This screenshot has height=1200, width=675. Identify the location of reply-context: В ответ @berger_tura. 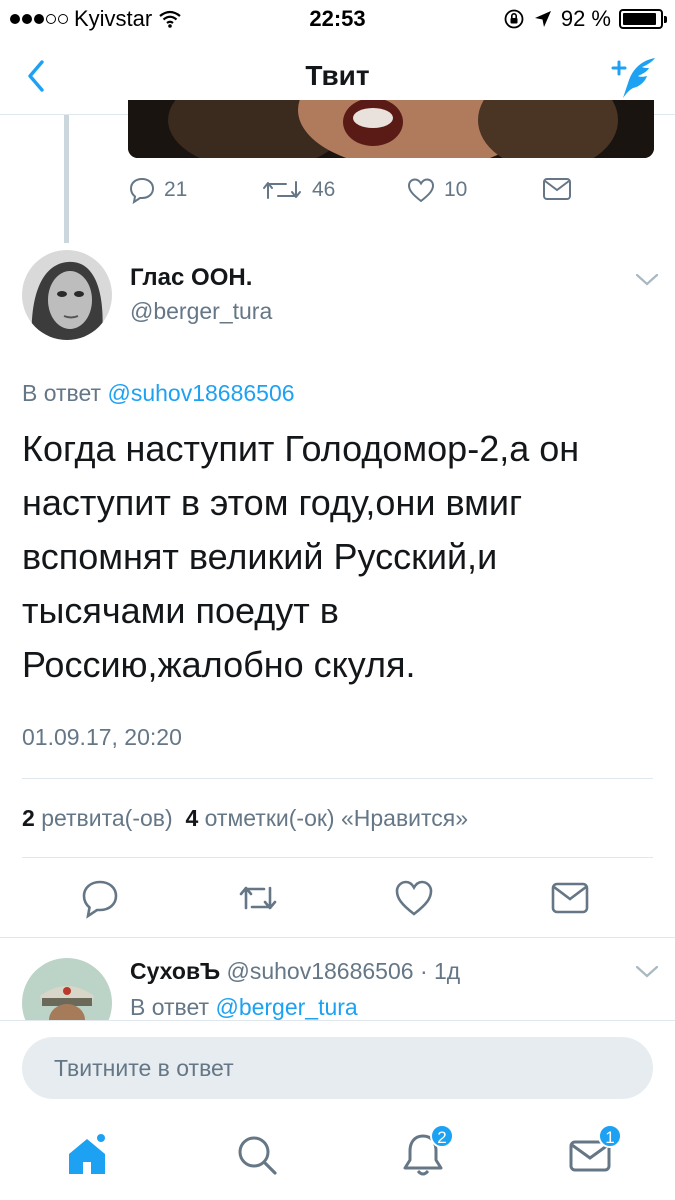
(244, 1007).